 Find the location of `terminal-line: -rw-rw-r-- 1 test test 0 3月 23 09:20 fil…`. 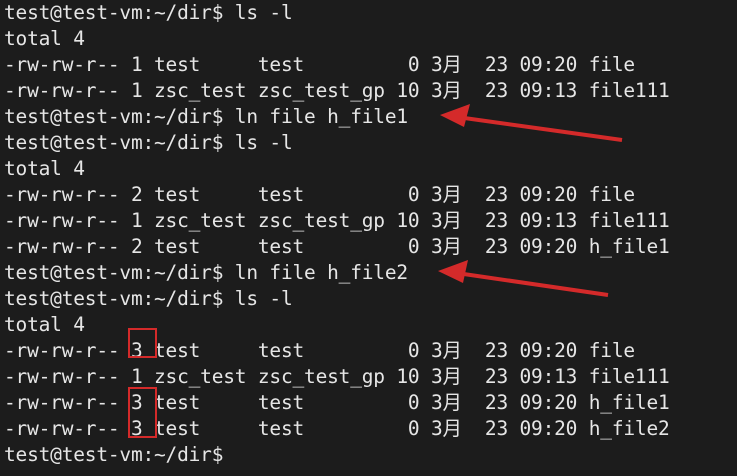

terminal-line: -rw-rw-r-- 1 test test 0 3月 23 09:20 fil… is located at coordinates (319, 64).